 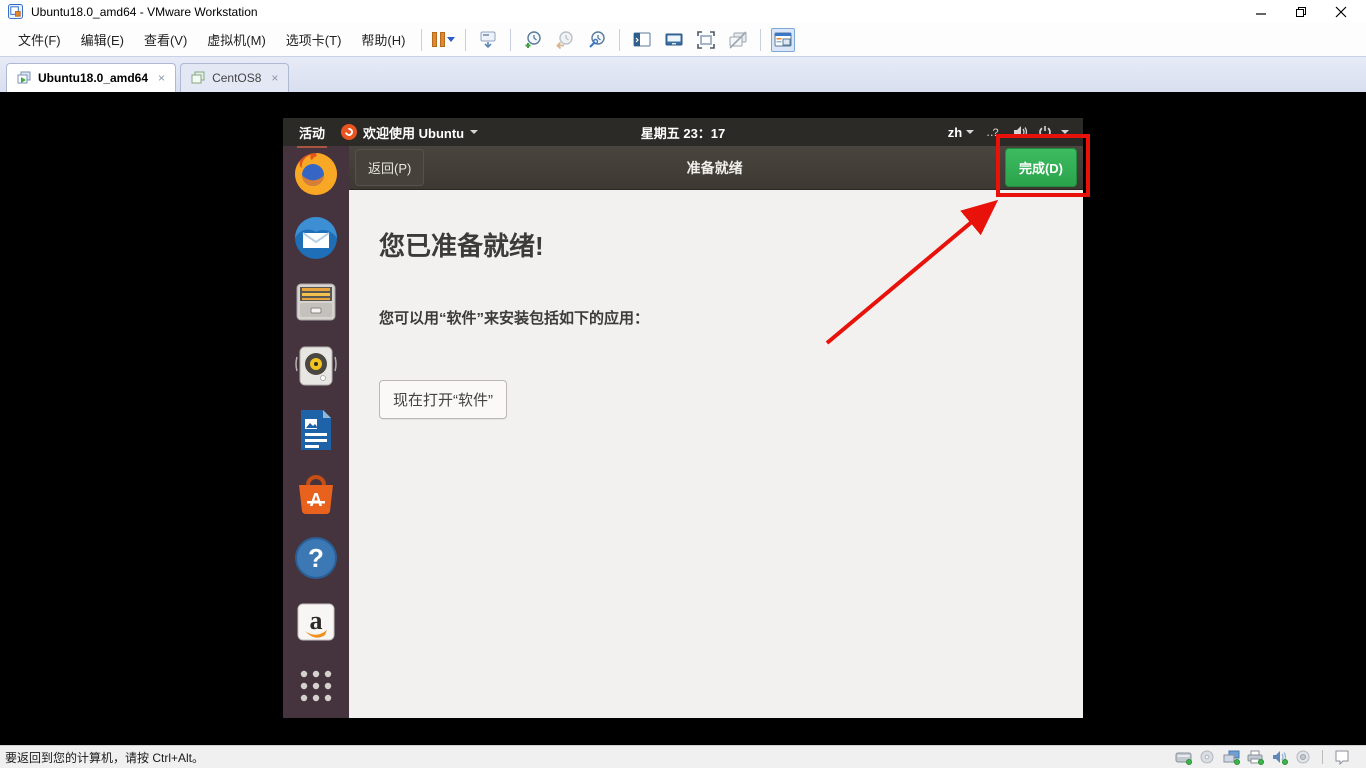 I want to click on minimize-button, so click(x=1261, y=12).